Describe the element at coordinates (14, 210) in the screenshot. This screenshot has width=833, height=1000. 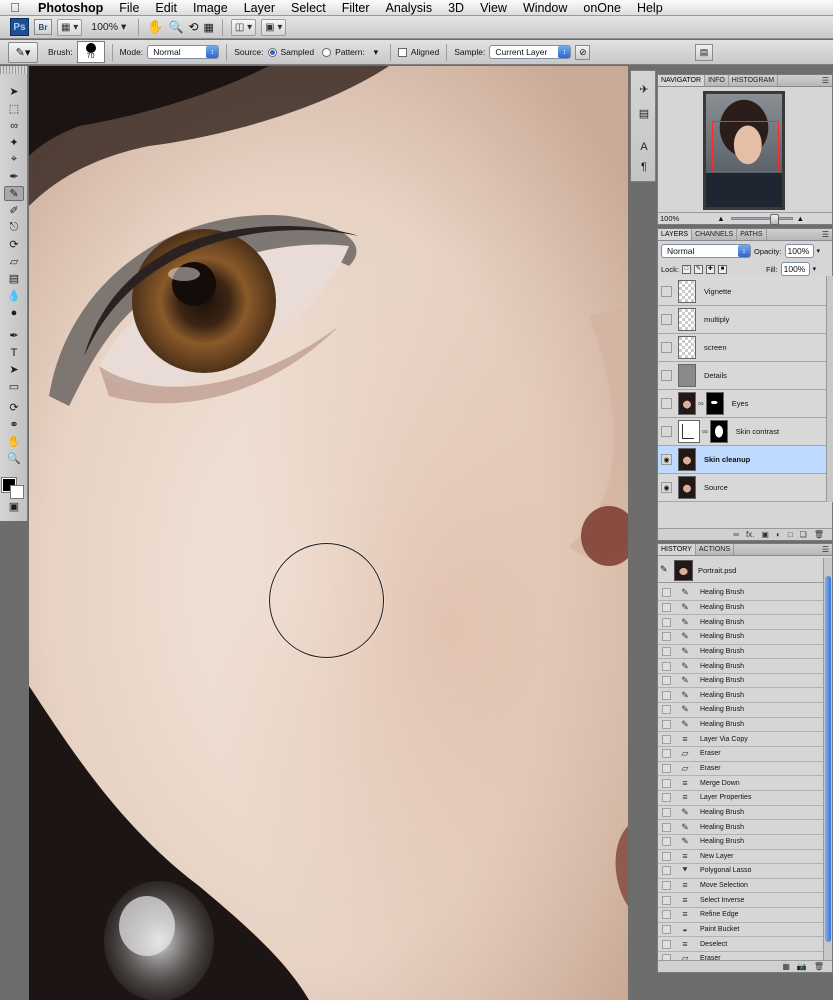
I see `brush-tool-icon: ✐` at that location.